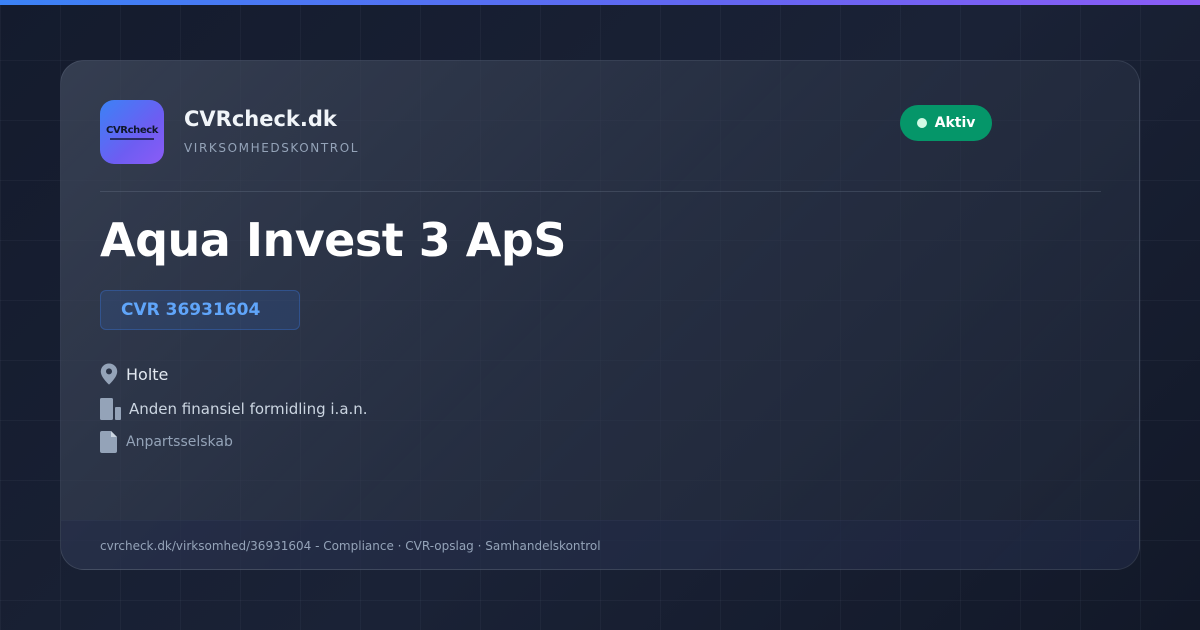 The image size is (1200, 630). What do you see at coordinates (921, 123) in the screenshot?
I see `status-dot-icon` at bounding box center [921, 123].